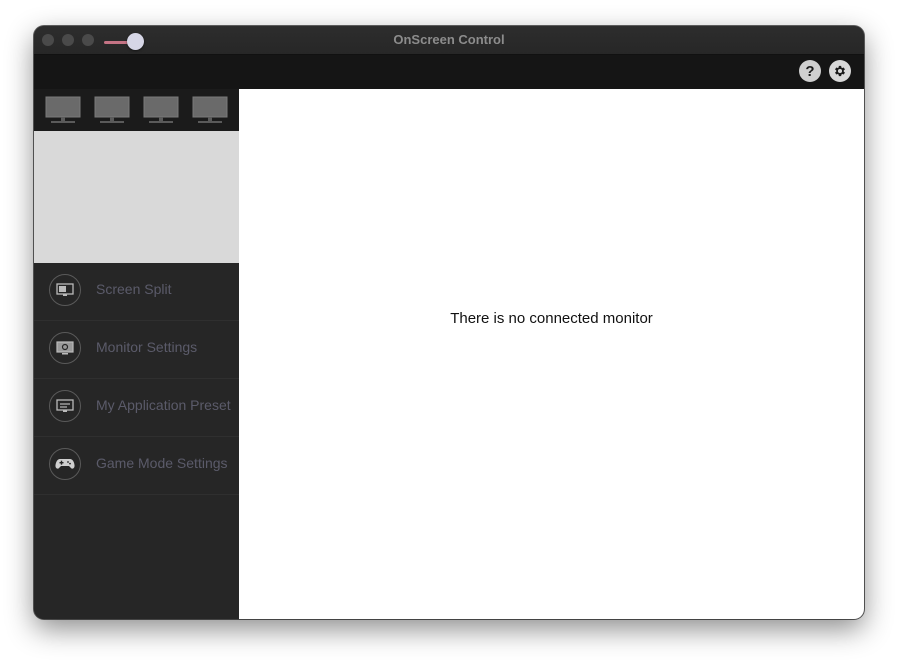 This screenshot has height=661, width=898. I want to click on sidebar-item-label: Screen Split, so click(134, 289).